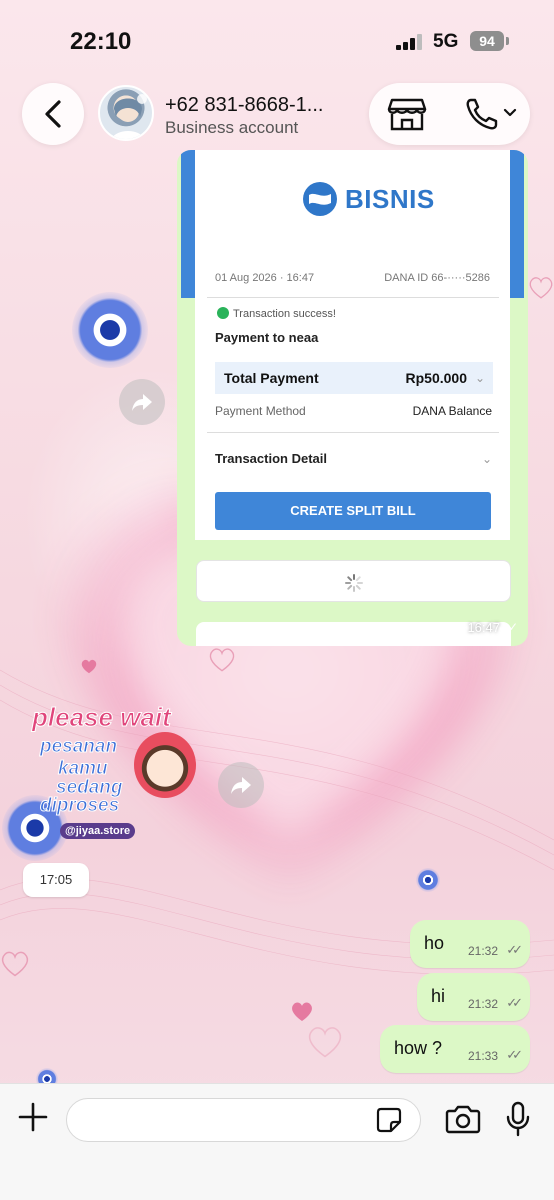 Image resolution: width=554 pixels, height=1200 pixels. Describe the element at coordinates (223, 313) in the screenshot. I see `success-check-icon` at that location.